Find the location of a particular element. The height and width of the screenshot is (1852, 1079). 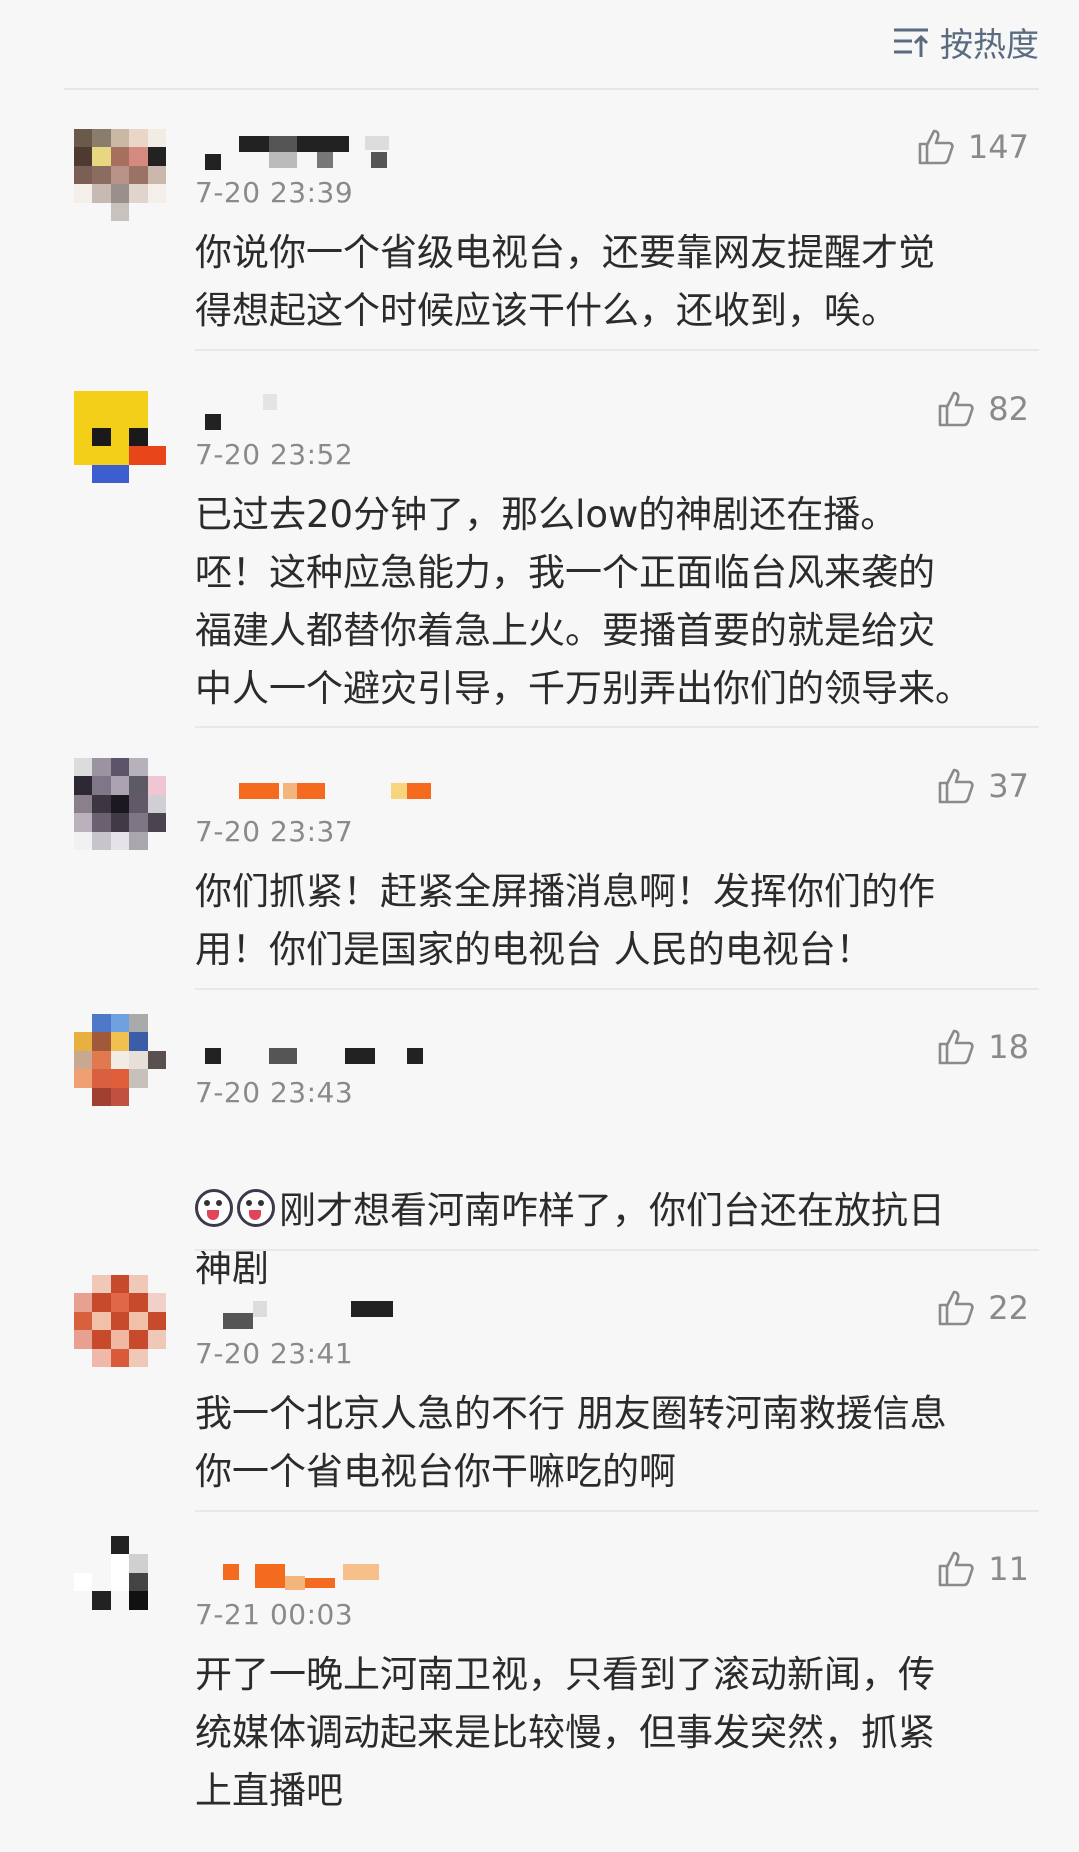

like-button: 82 is located at coordinates (982, 409).